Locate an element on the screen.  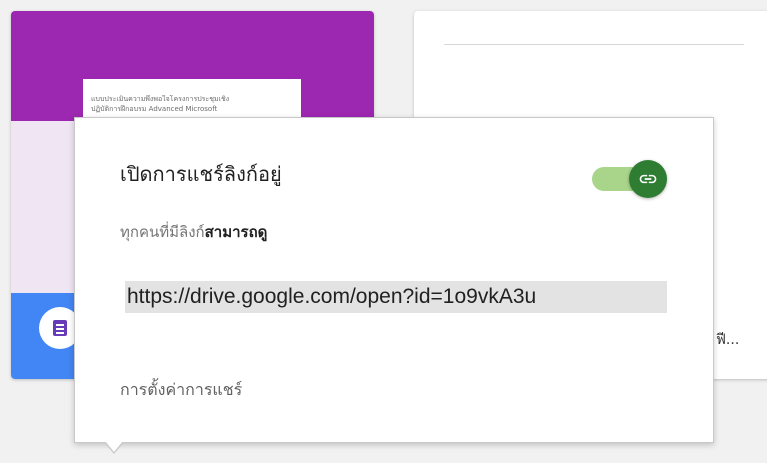
form-preview-line: แบบประเมินความพึงพอใจโครงการประชุมเชิง is located at coordinates (160, 99).